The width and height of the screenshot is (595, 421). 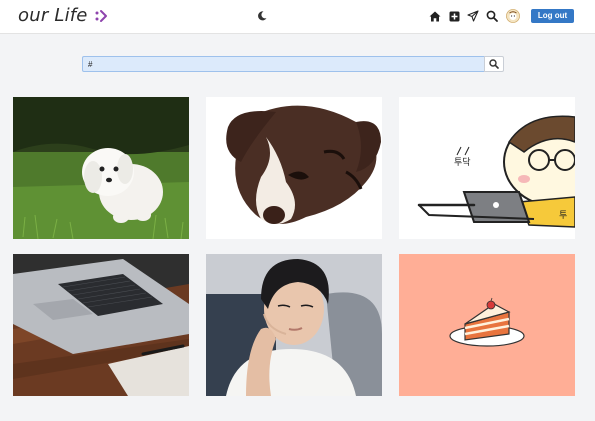 What do you see at coordinates (487, 325) in the screenshot?
I see `post-cake-slice` at bounding box center [487, 325].